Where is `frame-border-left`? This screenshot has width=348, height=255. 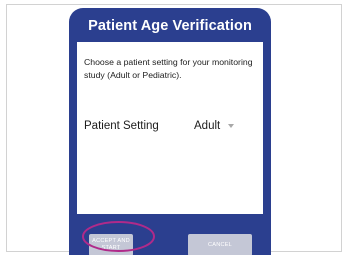 frame-border-left is located at coordinates (6, 128).